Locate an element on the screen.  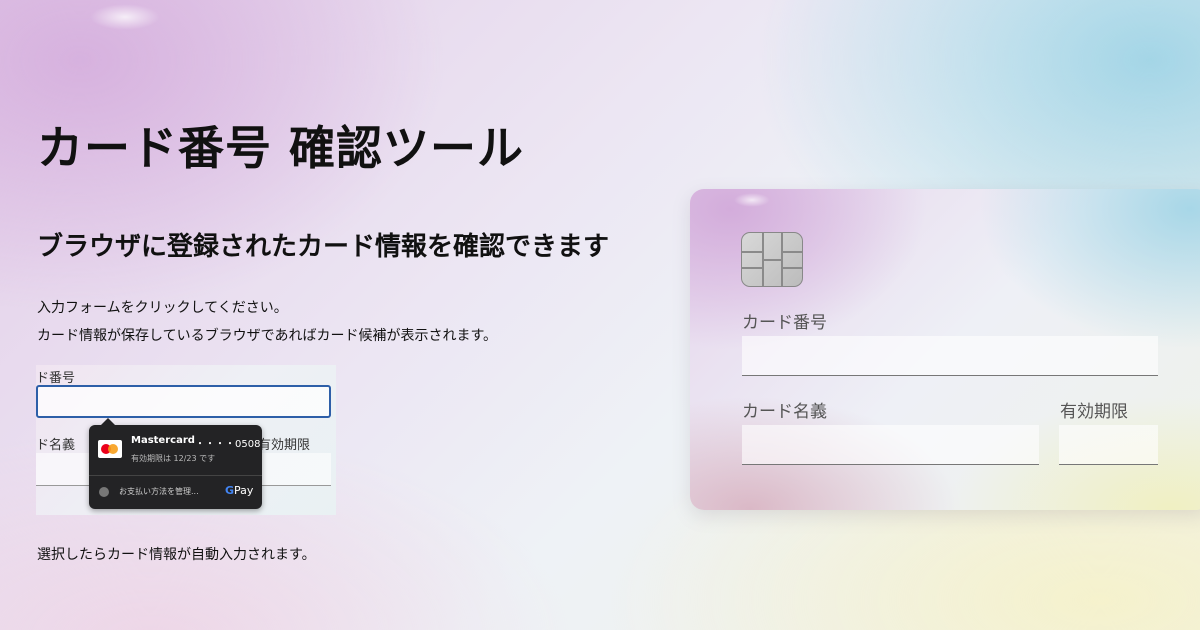
autofill-card-brand: Mastercard is located at coordinates (163, 440).